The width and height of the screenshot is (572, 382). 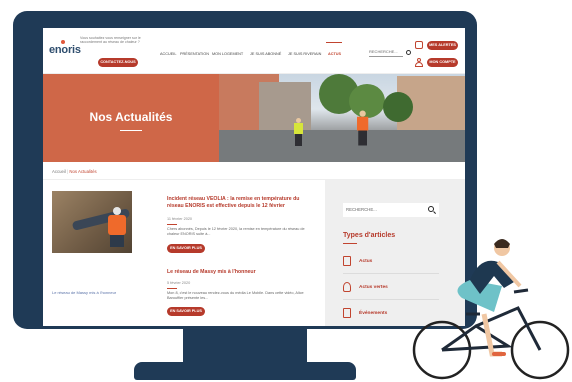 What do you see at coordinates (131, 130) in the screenshot?
I see `hero-underline` at bounding box center [131, 130].